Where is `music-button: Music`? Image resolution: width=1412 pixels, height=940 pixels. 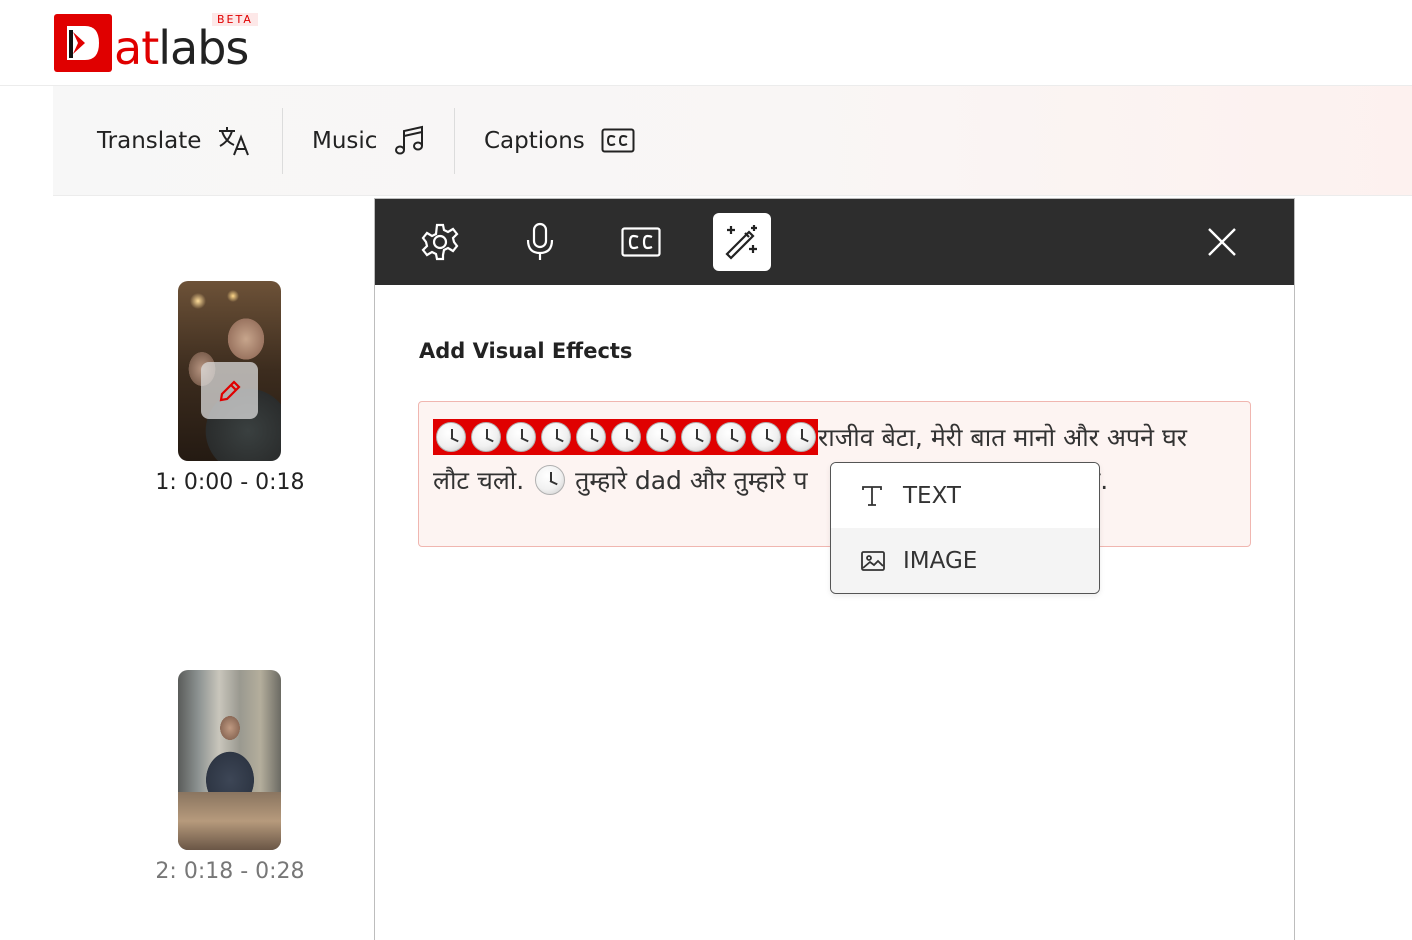 music-button: Music is located at coordinates (368, 141).